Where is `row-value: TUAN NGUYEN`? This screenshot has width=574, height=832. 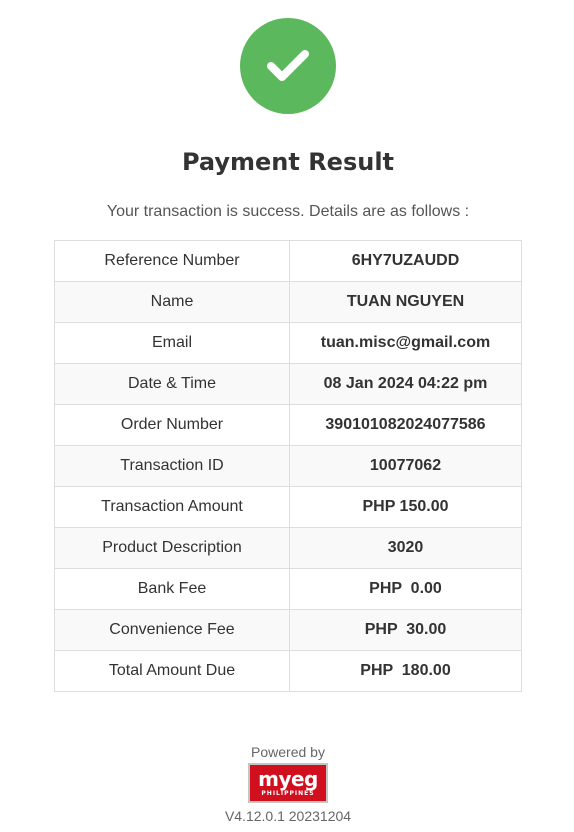 row-value: TUAN NGUYEN is located at coordinates (405, 302).